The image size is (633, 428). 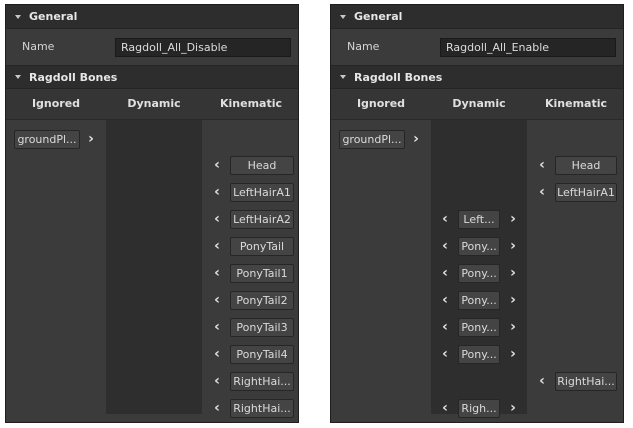 What do you see at coordinates (154, 251) in the screenshot?
I see `dynamic-column: Dynamic` at bounding box center [154, 251].